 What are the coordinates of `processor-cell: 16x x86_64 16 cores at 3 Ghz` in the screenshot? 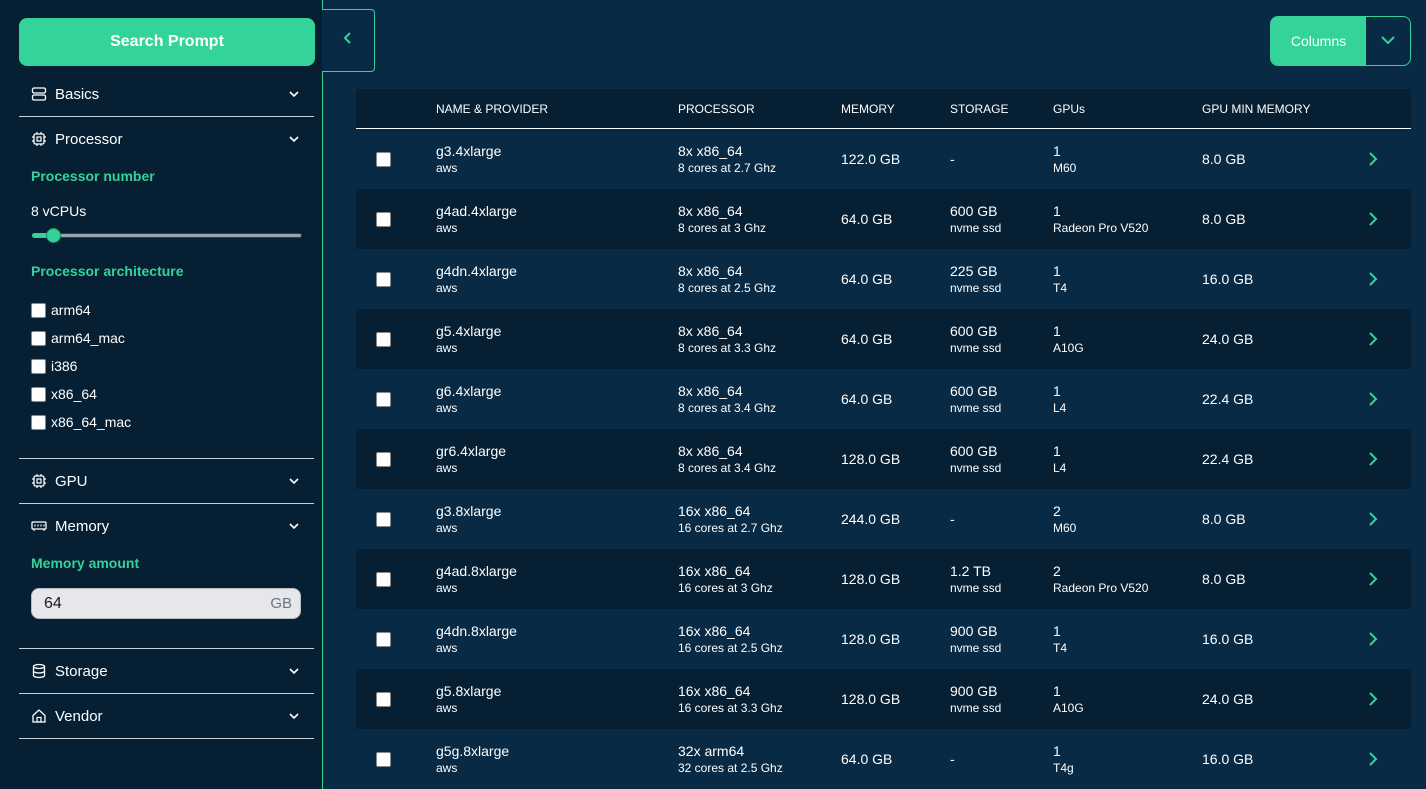 It's located at (725, 579).